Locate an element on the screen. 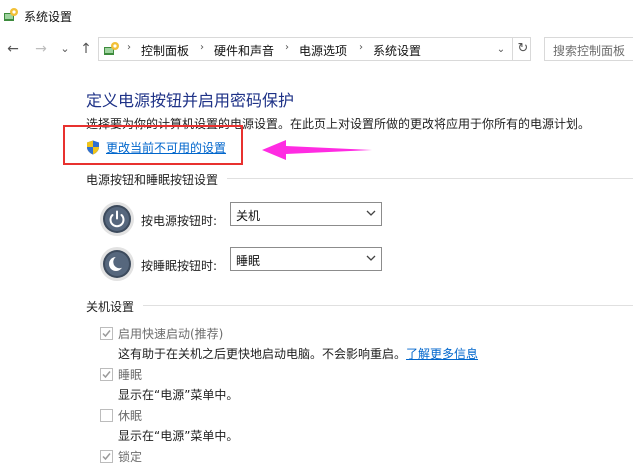 Image resolution: width=633 pixels, height=467 pixels. shutdown-section-title: 关机设置 is located at coordinates (110, 307).